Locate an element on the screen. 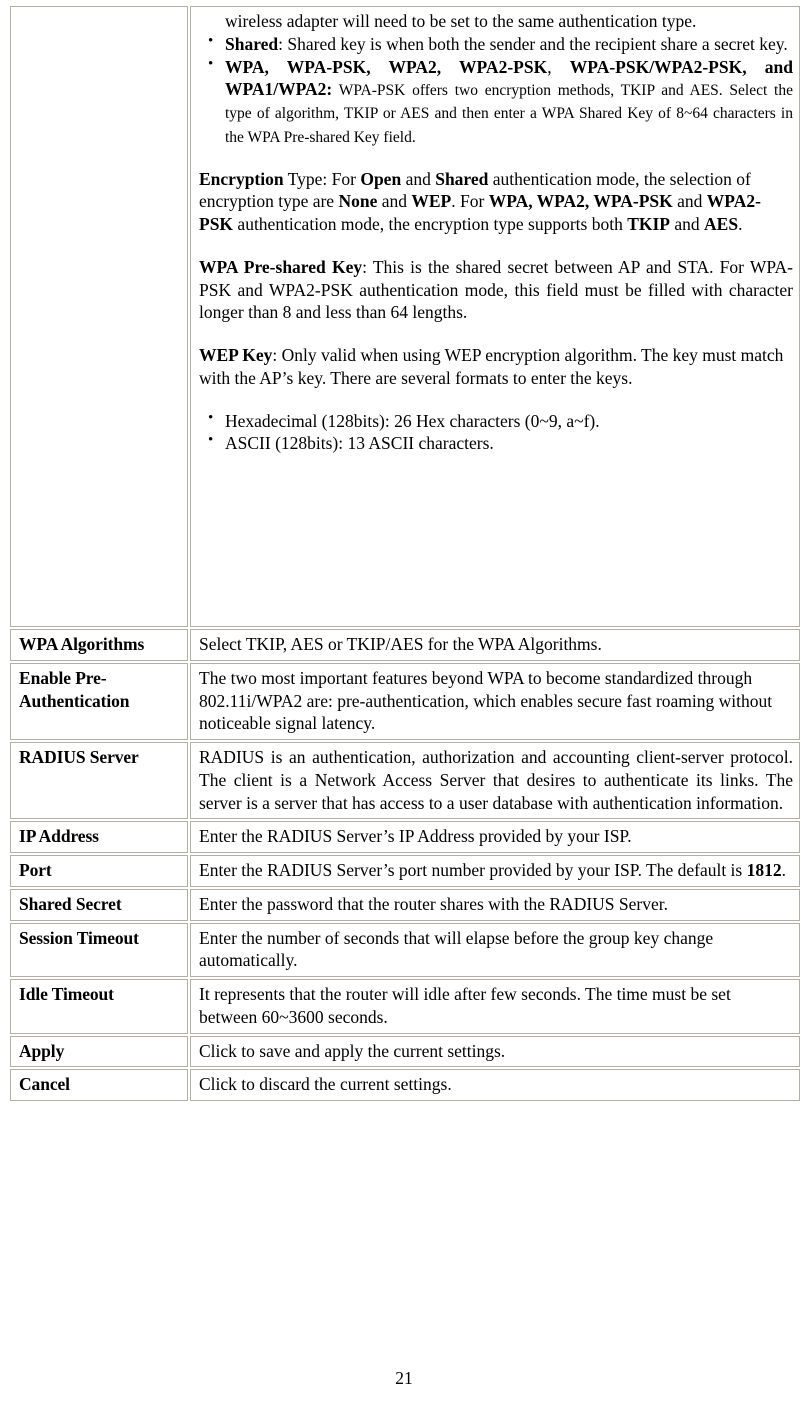 The width and height of the screenshot is (808, 1412). encryption-text-4: and is located at coordinates (394, 201).